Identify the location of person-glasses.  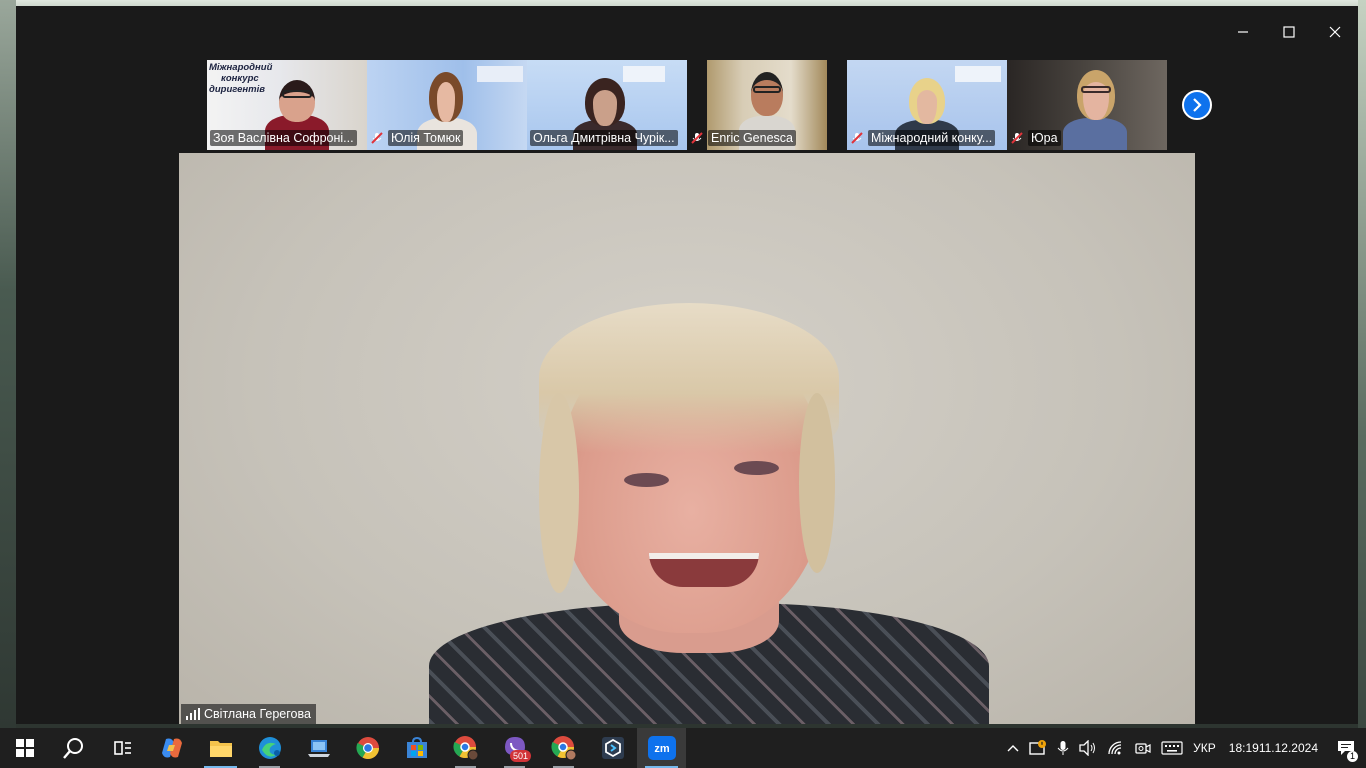
(297, 94).